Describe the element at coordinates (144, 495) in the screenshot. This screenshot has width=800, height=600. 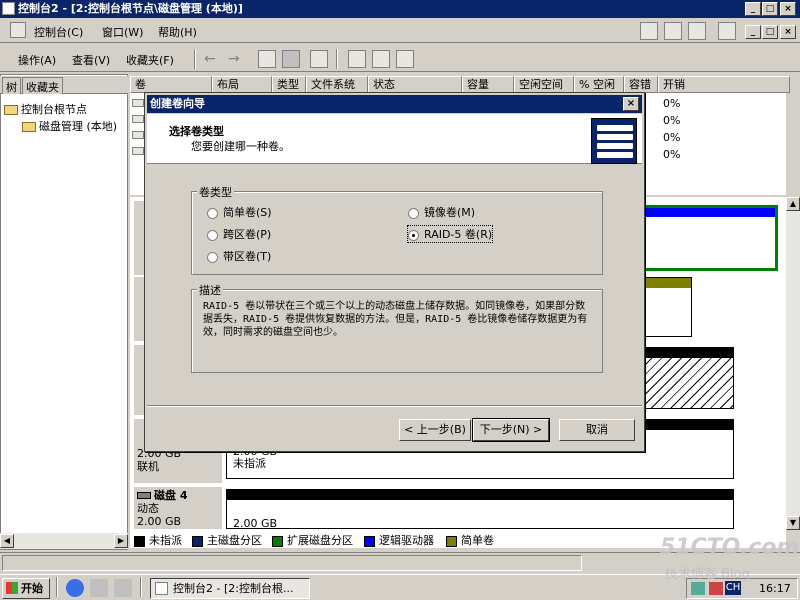
I see `disk-icon` at that location.